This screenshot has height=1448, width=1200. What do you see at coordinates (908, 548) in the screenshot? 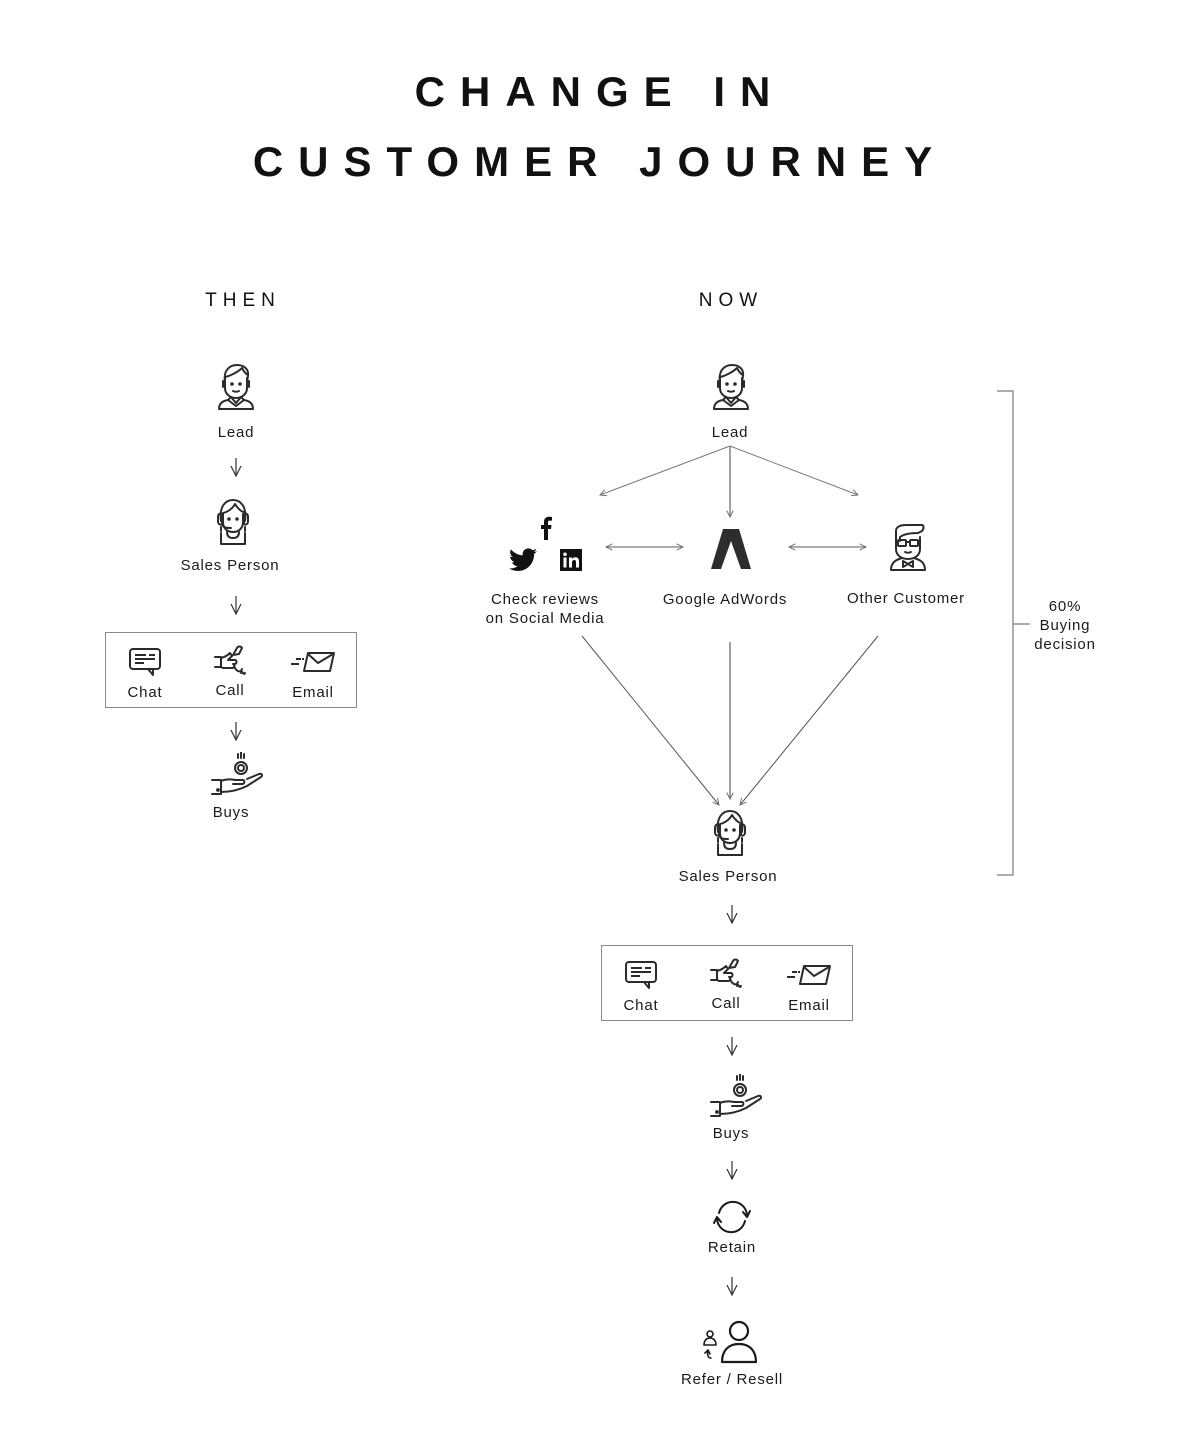
I see `other-customer-icon` at bounding box center [908, 548].